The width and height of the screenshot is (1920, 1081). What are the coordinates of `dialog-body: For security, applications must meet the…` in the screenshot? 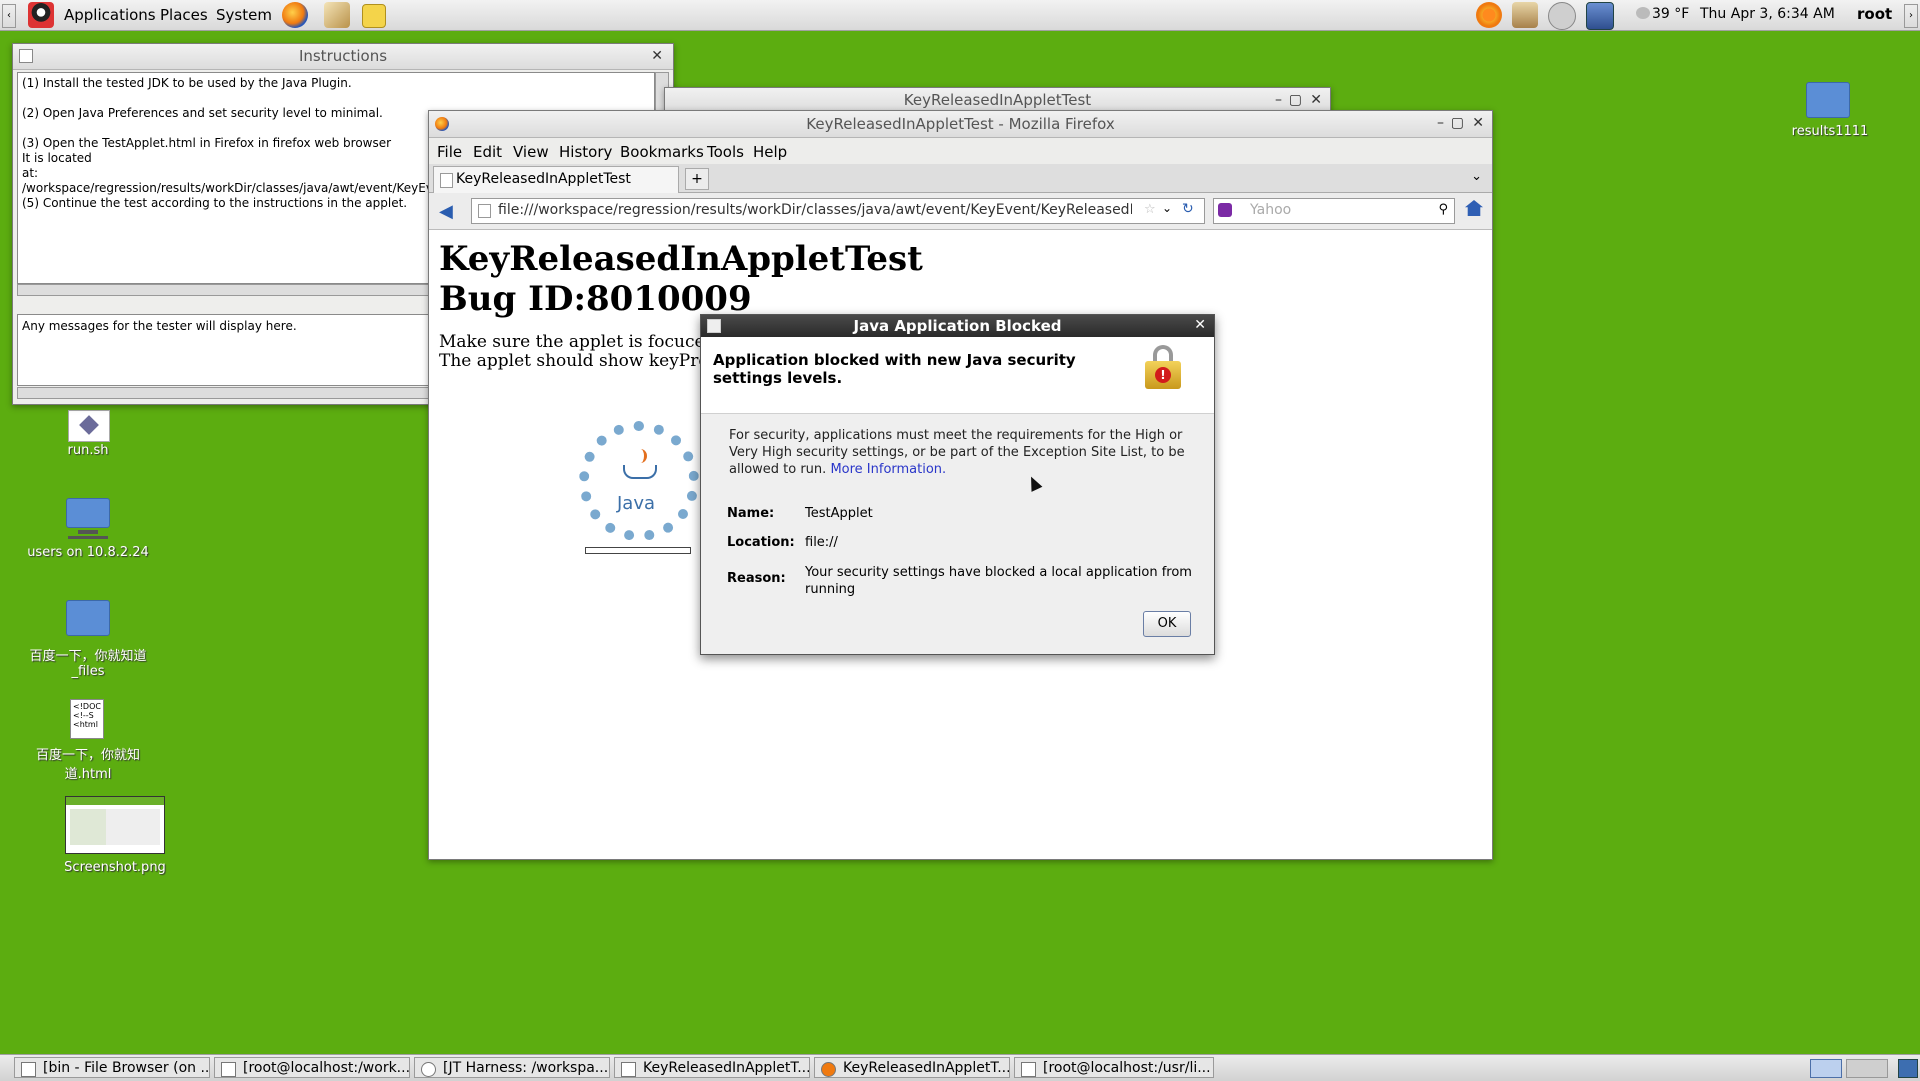 It's located at (959, 452).